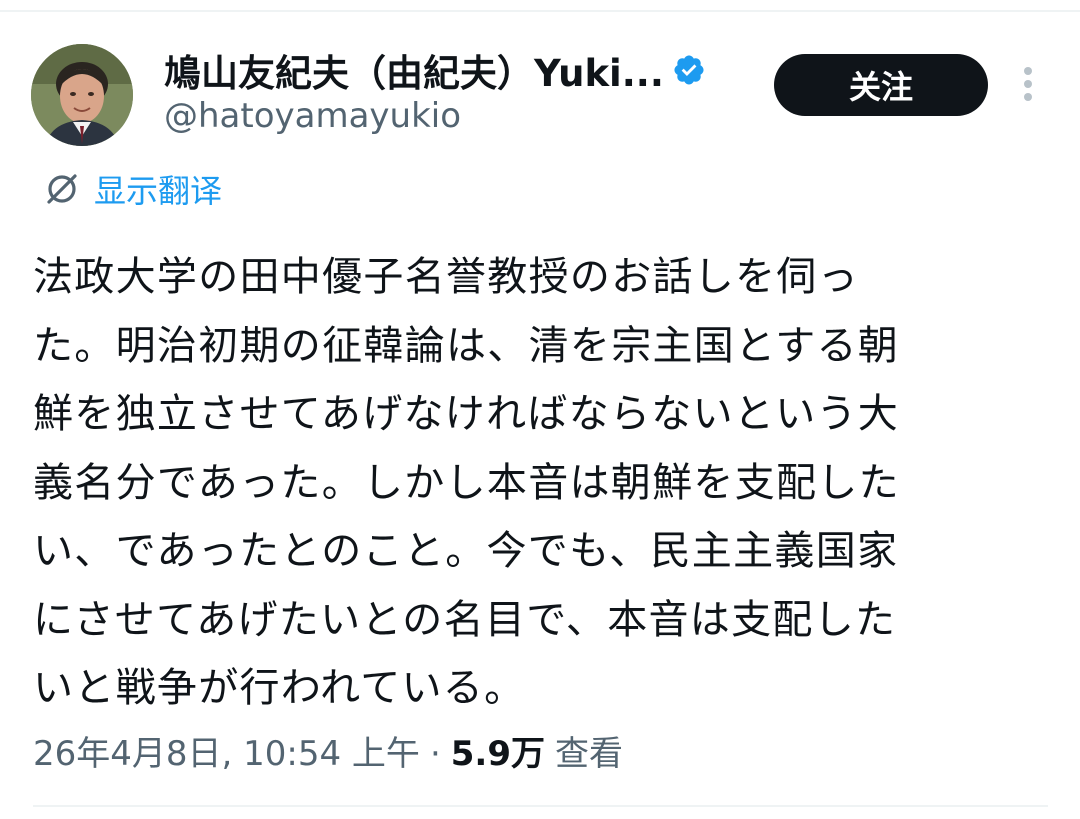  Describe the element at coordinates (466, 345) in the screenshot. I see `tweet-text-line: た。明治初期の征韓論は、清を宗主国とする朝` at that location.